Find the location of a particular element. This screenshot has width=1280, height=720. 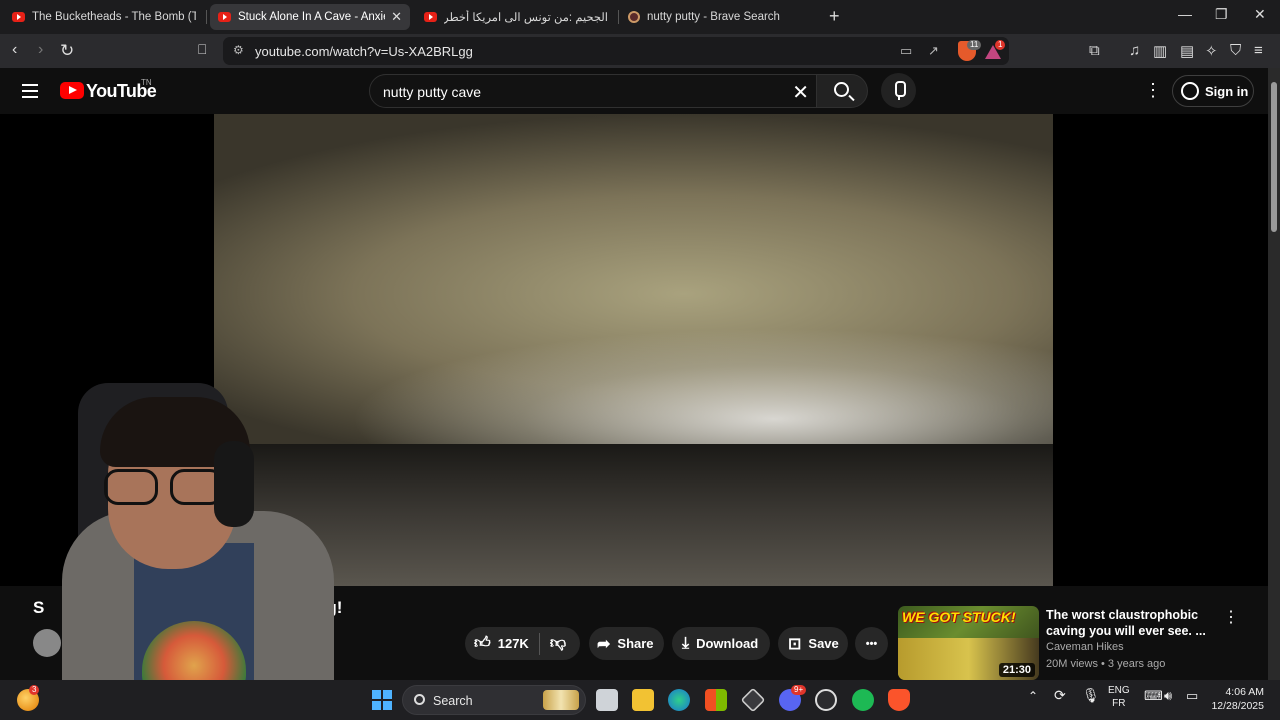

close-window-button: ✕ is located at coordinates (1260, 14).